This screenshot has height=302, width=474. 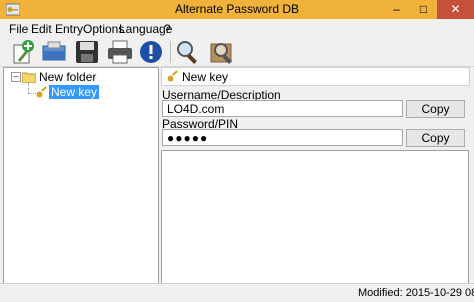 What do you see at coordinates (282, 137) in the screenshot?
I see `pin-field: ●●●●●` at bounding box center [282, 137].